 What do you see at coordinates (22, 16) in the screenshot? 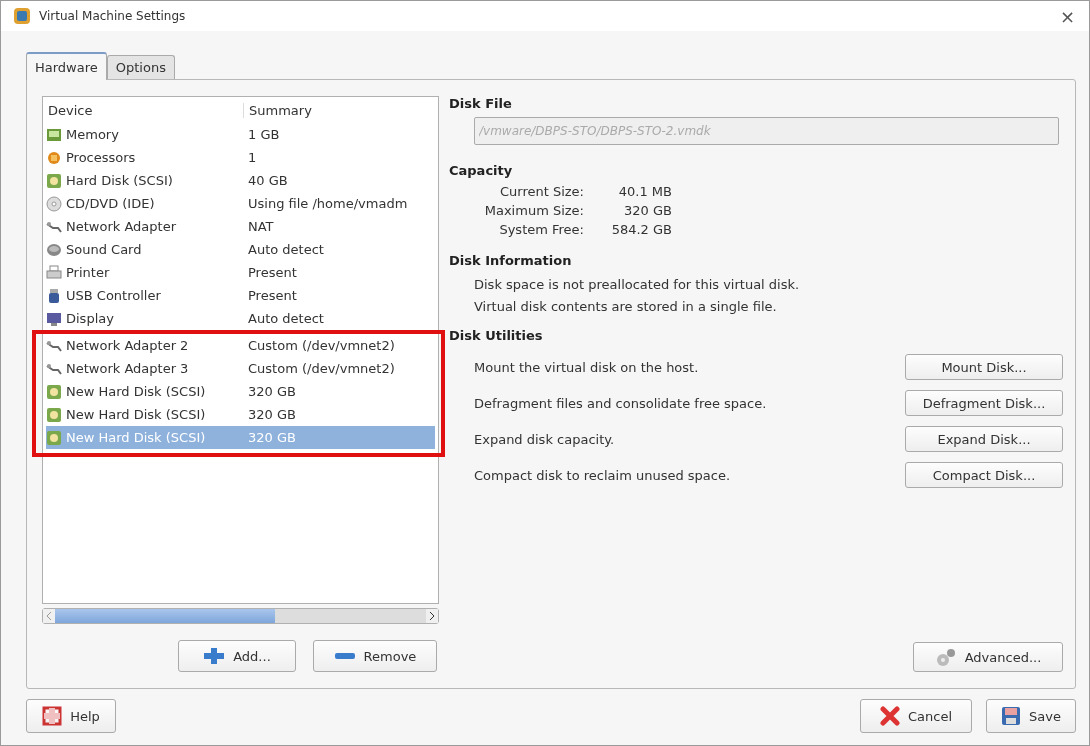
I see `app-icon` at bounding box center [22, 16].